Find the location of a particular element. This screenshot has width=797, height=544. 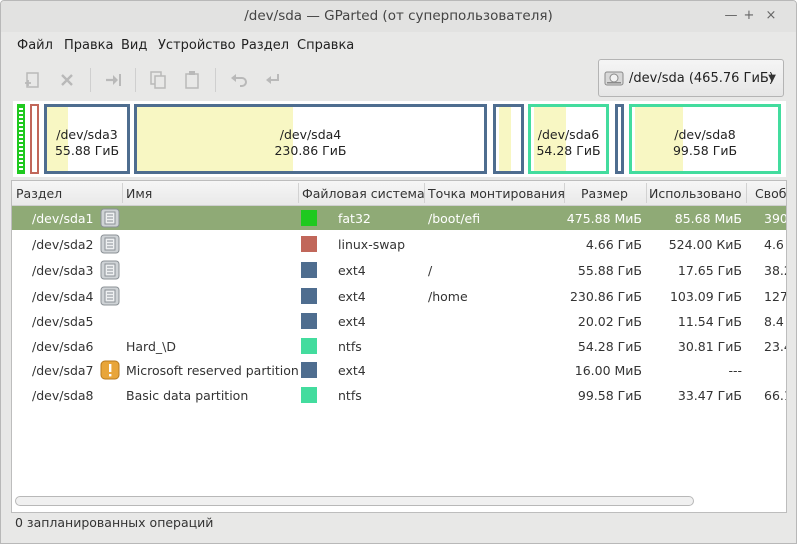

usage-fill is located at coordinates (505, 139).